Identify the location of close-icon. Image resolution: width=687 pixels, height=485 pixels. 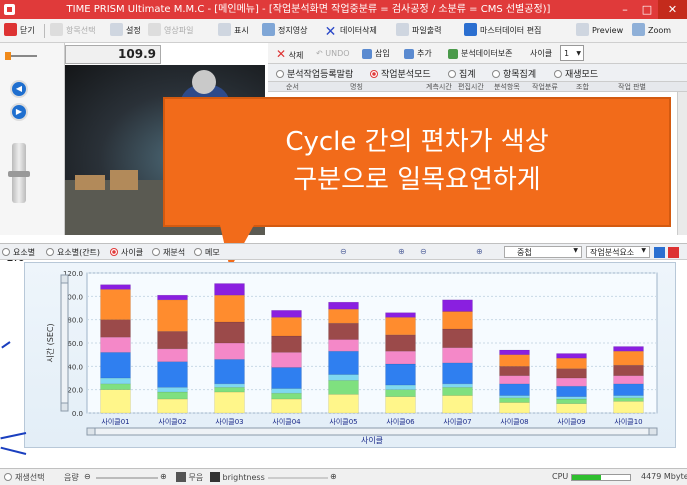
(10, 29).